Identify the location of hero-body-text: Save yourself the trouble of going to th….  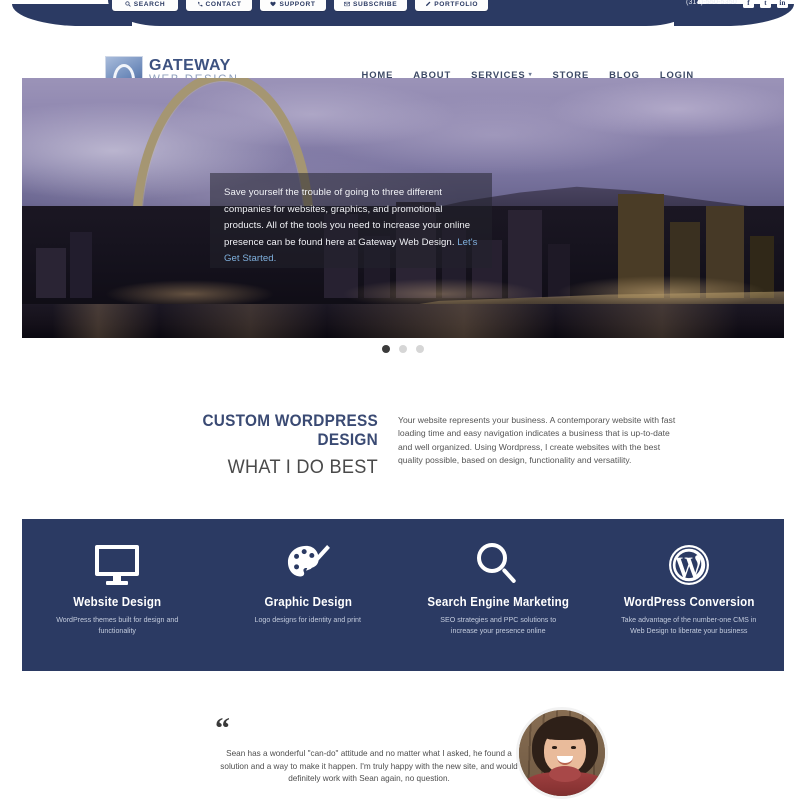
(347, 217).